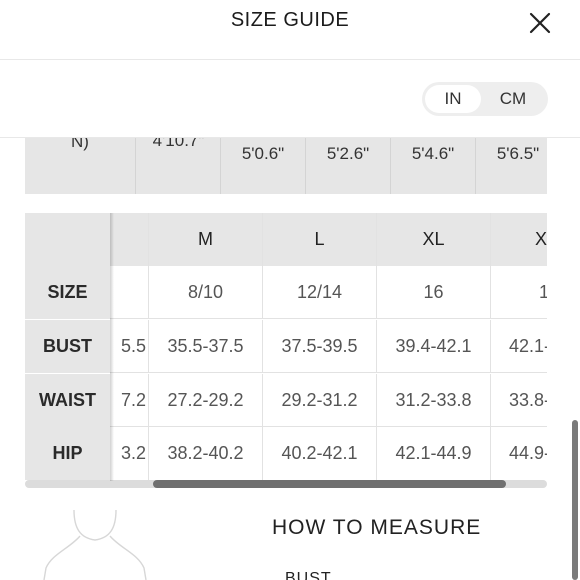 This screenshot has width=580, height=580. What do you see at coordinates (112, 347) in the screenshot?
I see `sticky-column-shadow` at bounding box center [112, 347].